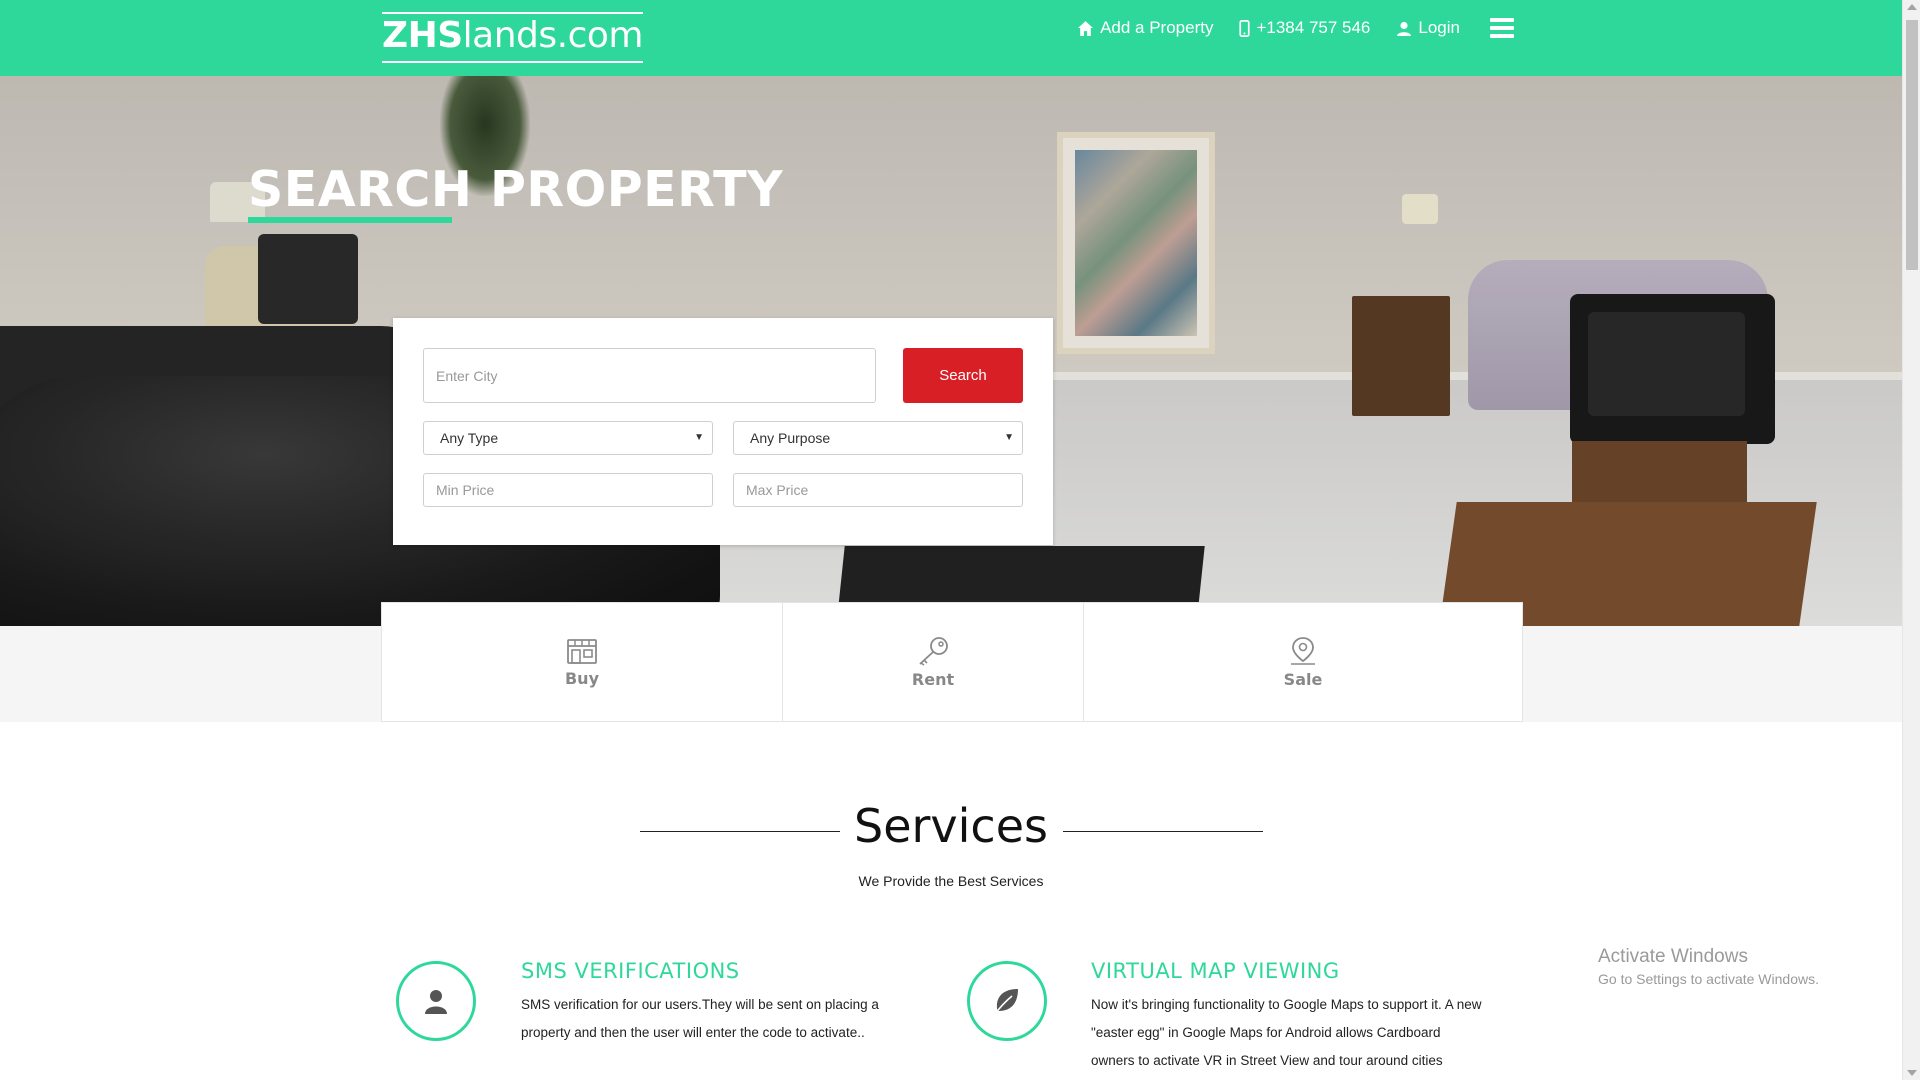  What do you see at coordinates (1911, 540) in the screenshot?
I see `vertical-scrollbar` at bounding box center [1911, 540].